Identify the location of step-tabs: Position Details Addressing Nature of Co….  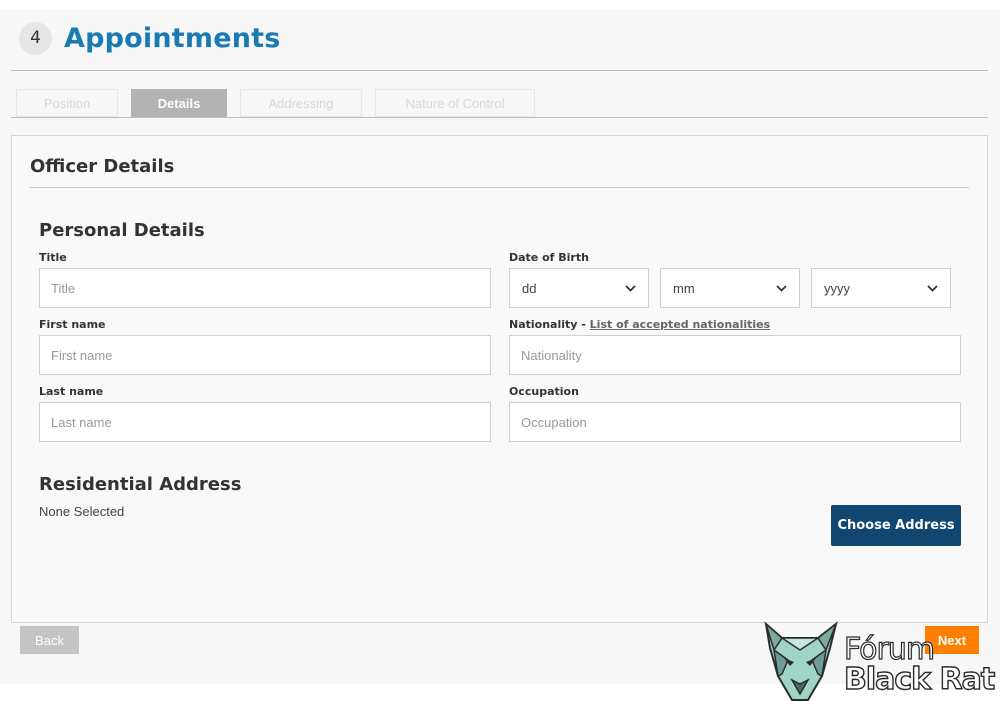
(282, 103).